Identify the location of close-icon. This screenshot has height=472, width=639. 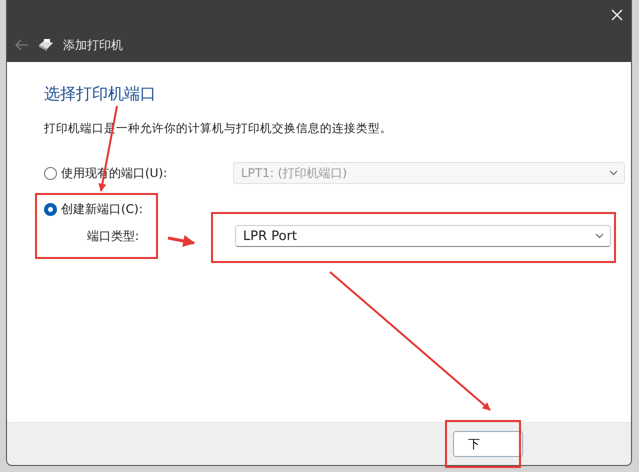
(617, 15).